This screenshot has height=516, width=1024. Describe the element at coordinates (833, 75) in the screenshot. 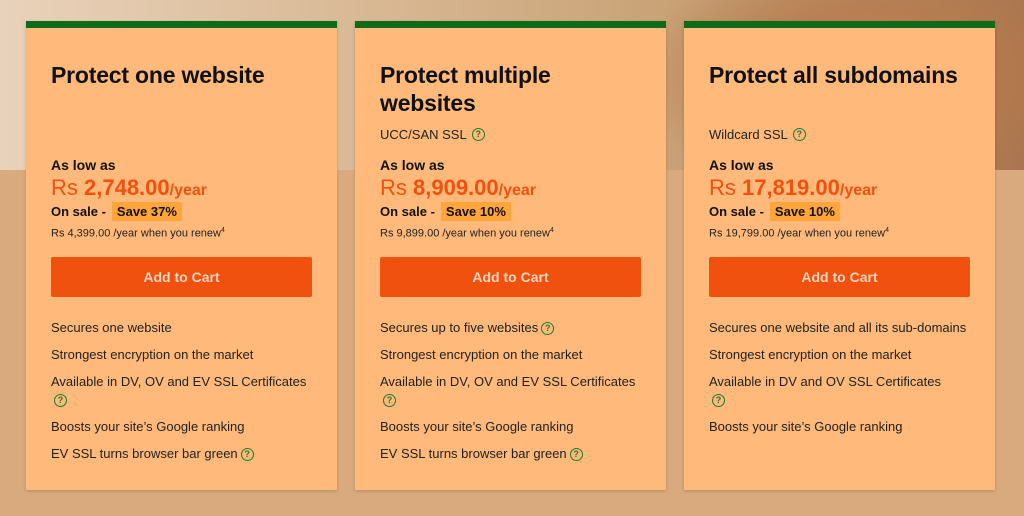

I see `card-title: Protect all subdomains` at that location.